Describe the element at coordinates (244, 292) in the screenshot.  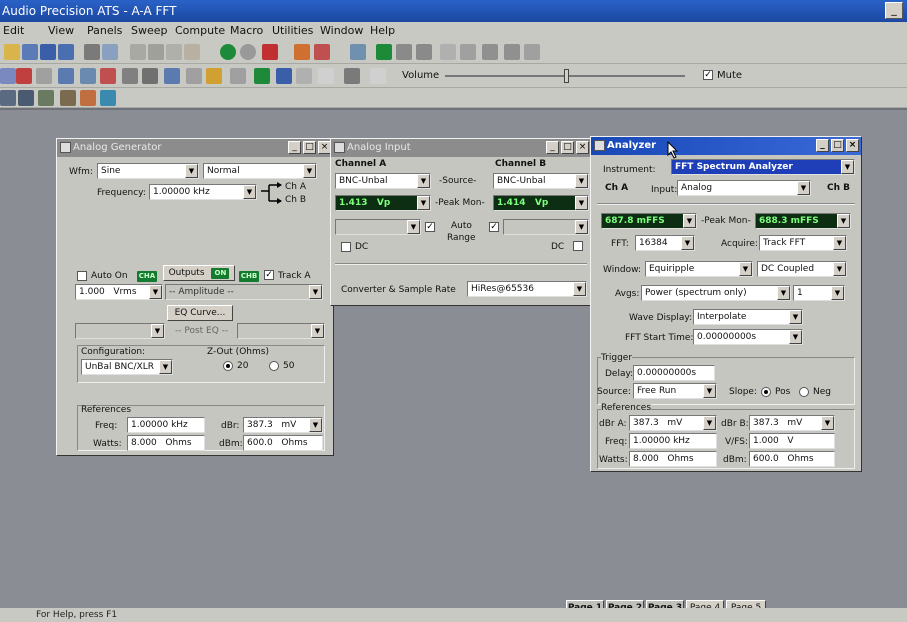
I see `amplitude-b-field: -- Amplitude -- ▼` at that location.